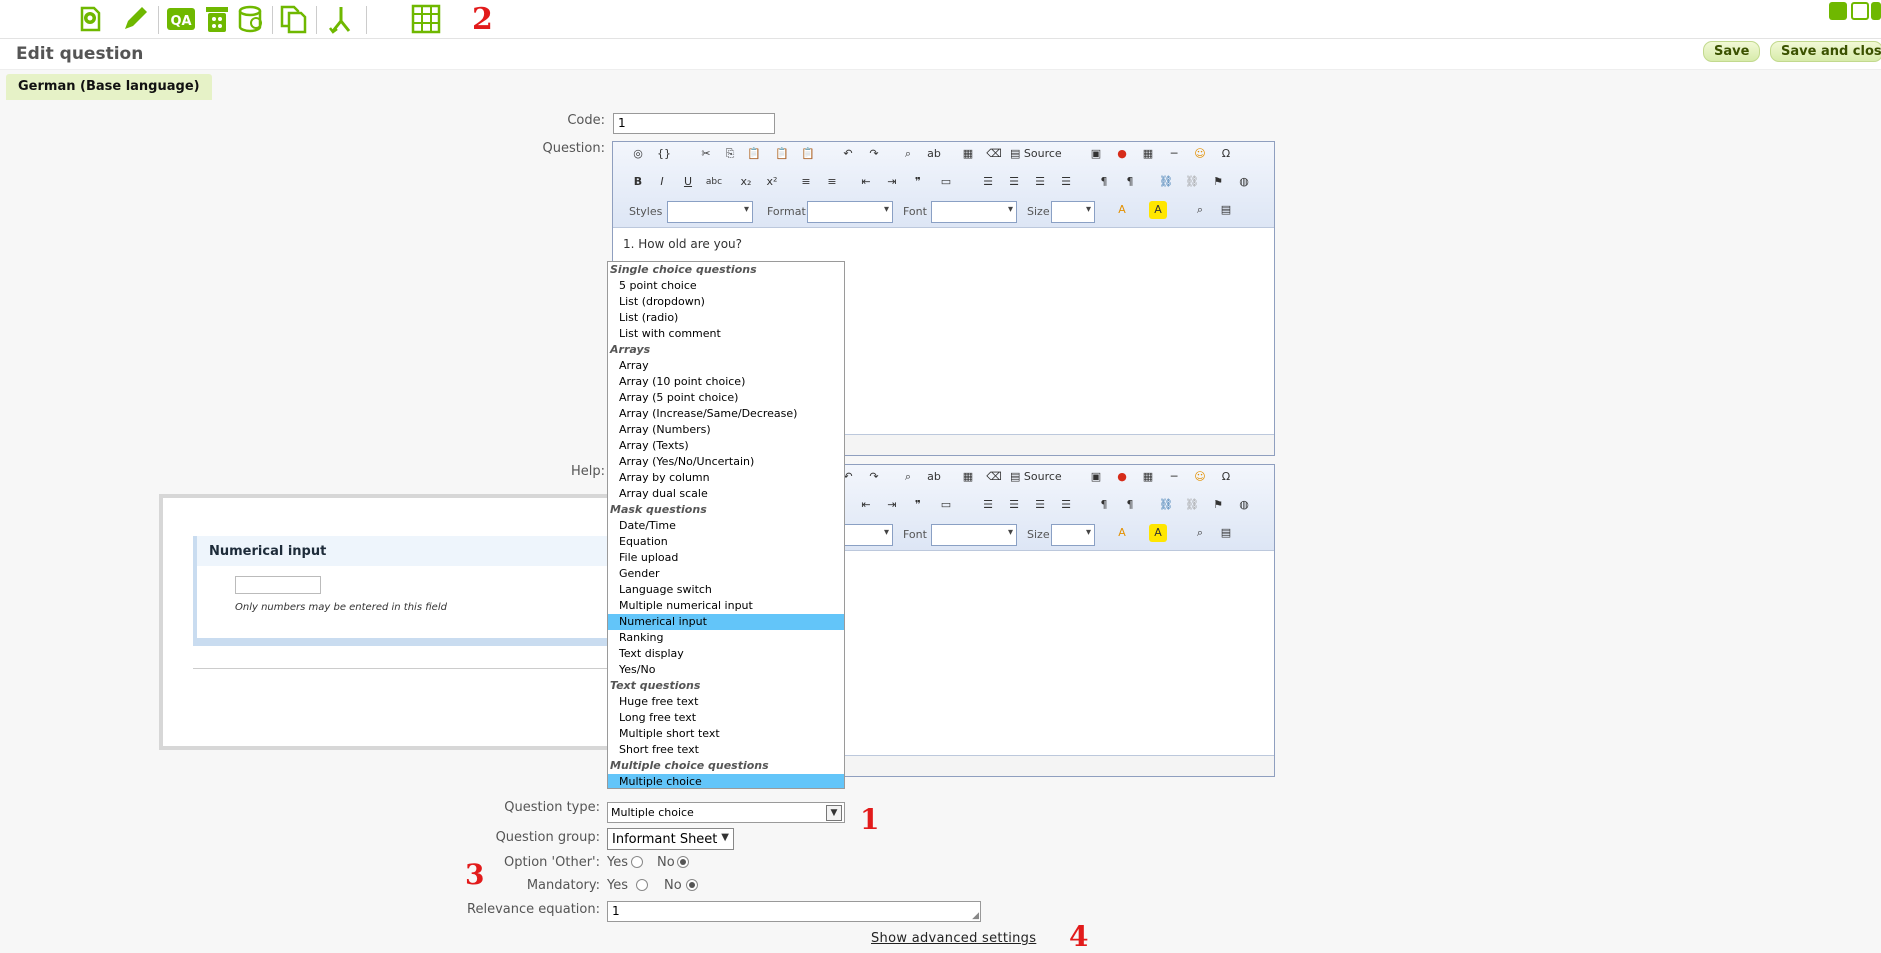 The height and width of the screenshot is (953, 1881). I want to click on option-other-no-radio, so click(683, 862).